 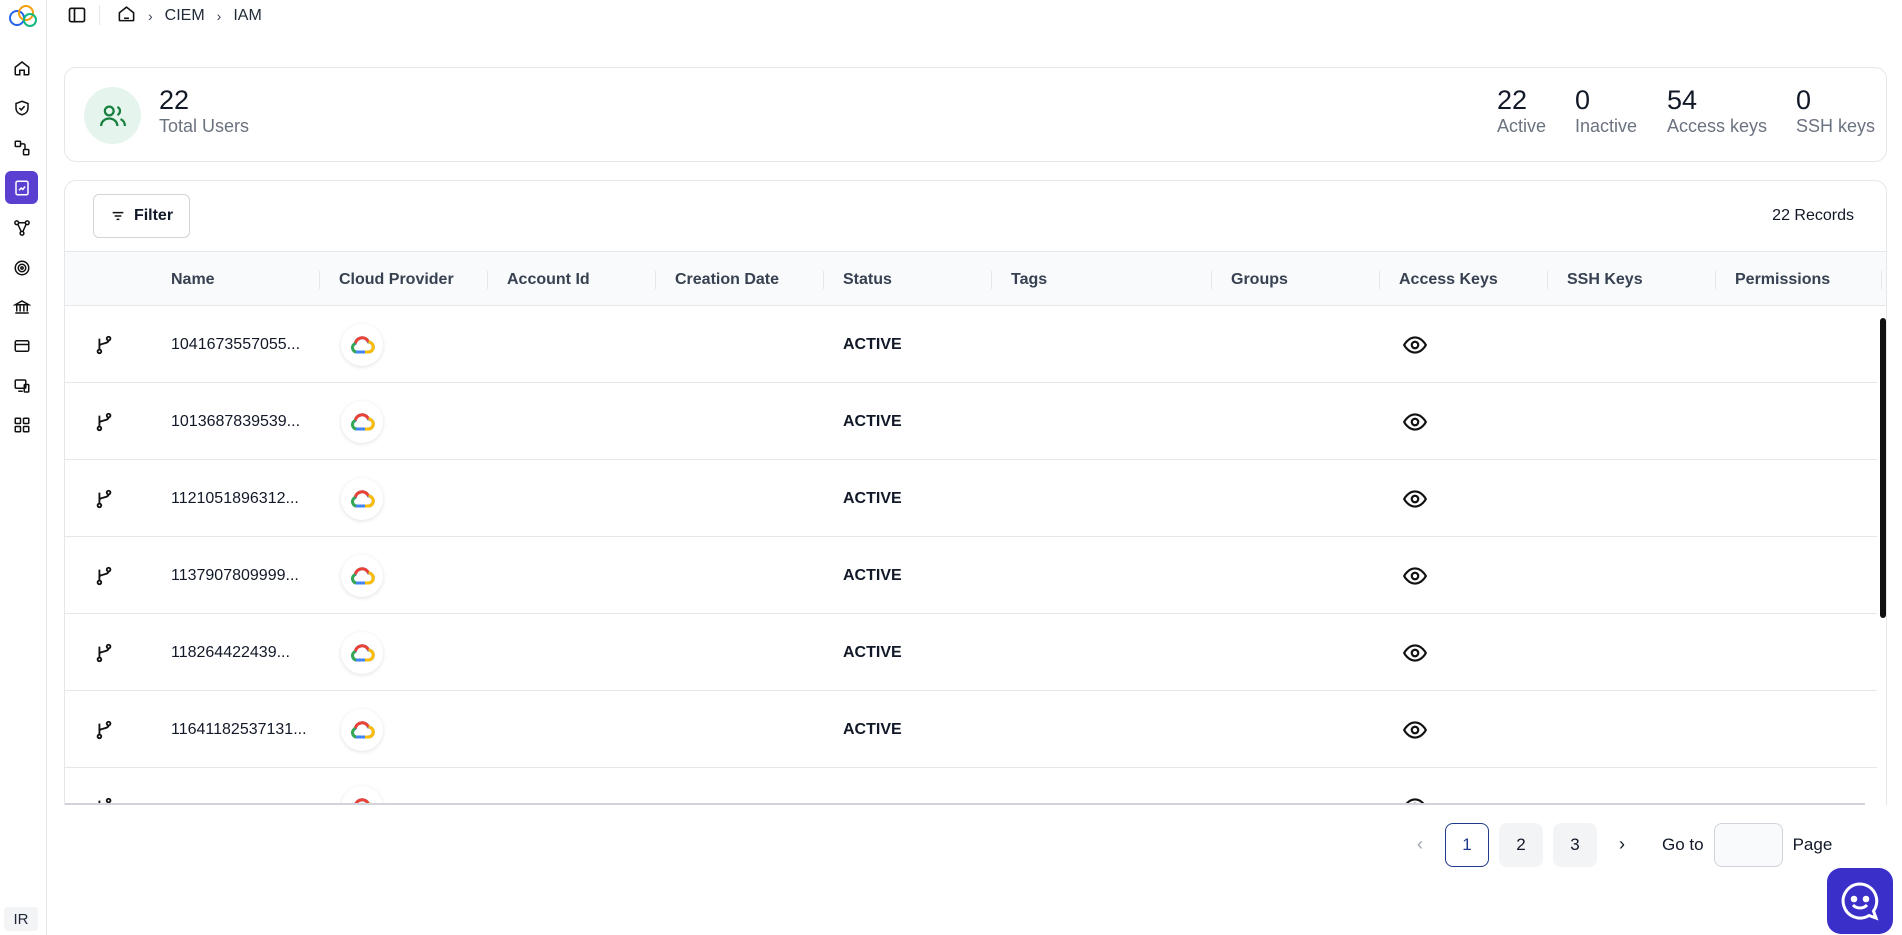 I want to click on column-header-account-id: Account Id, so click(x=548, y=279).